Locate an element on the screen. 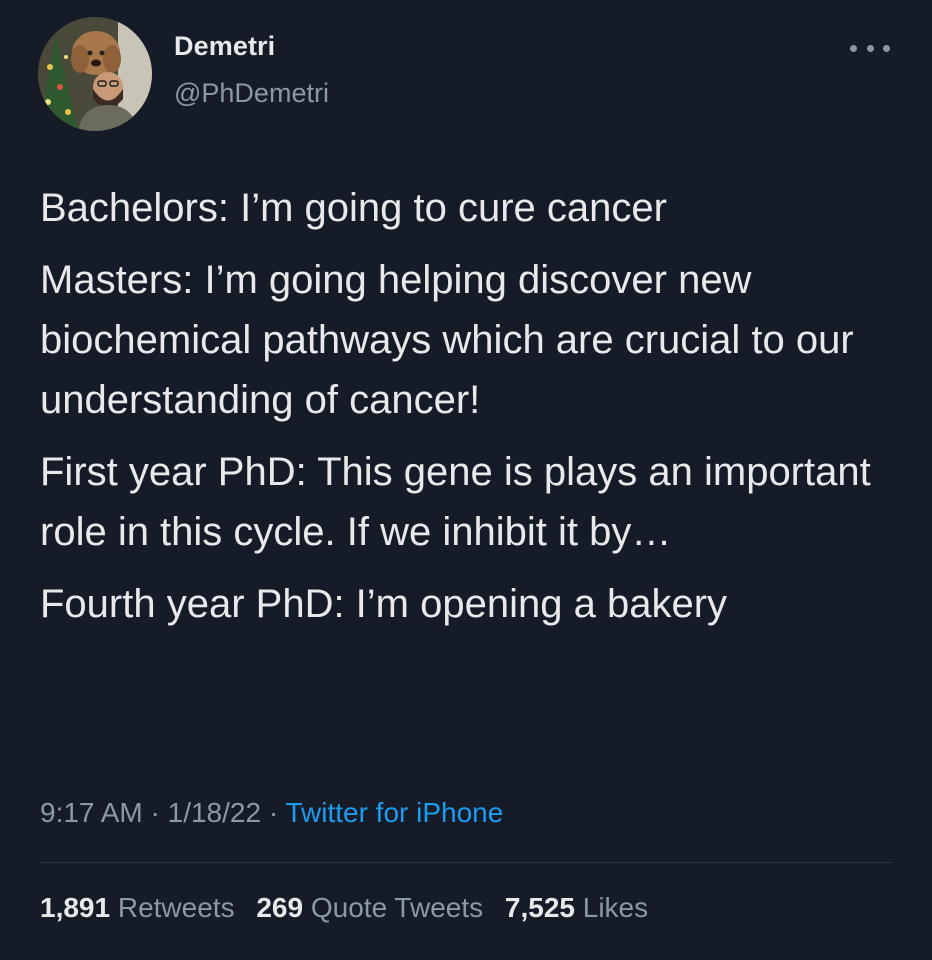  tweet-source-link: Twitter for iPhone is located at coordinates (394, 812).